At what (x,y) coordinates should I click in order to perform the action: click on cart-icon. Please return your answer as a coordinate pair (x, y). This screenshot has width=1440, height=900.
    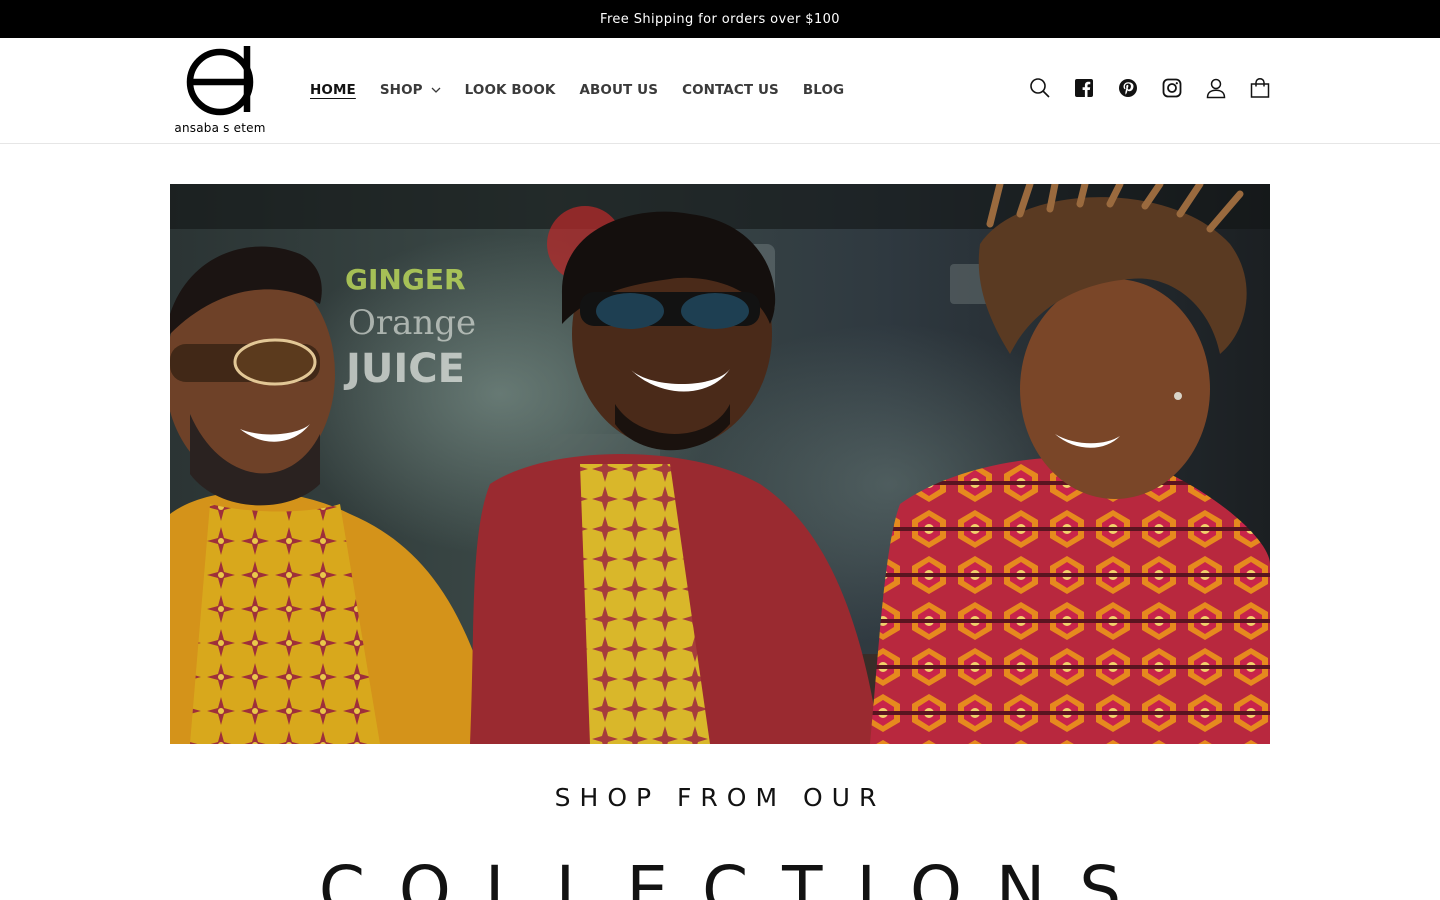
    Looking at the image, I should click on (1260, 88).